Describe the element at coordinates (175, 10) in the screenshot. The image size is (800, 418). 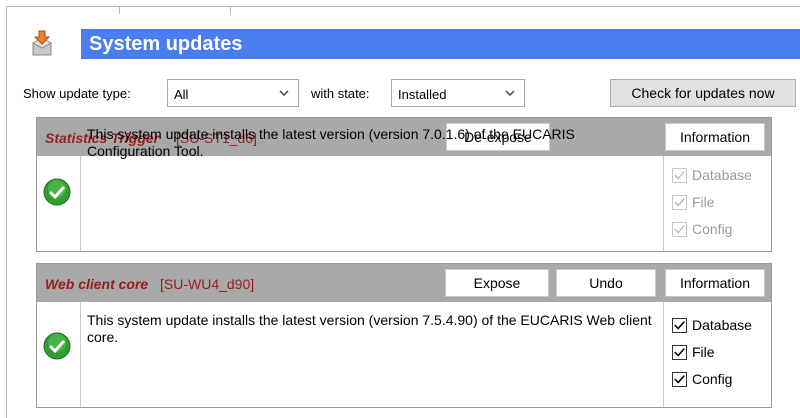
I see `tab-stub` at that location.